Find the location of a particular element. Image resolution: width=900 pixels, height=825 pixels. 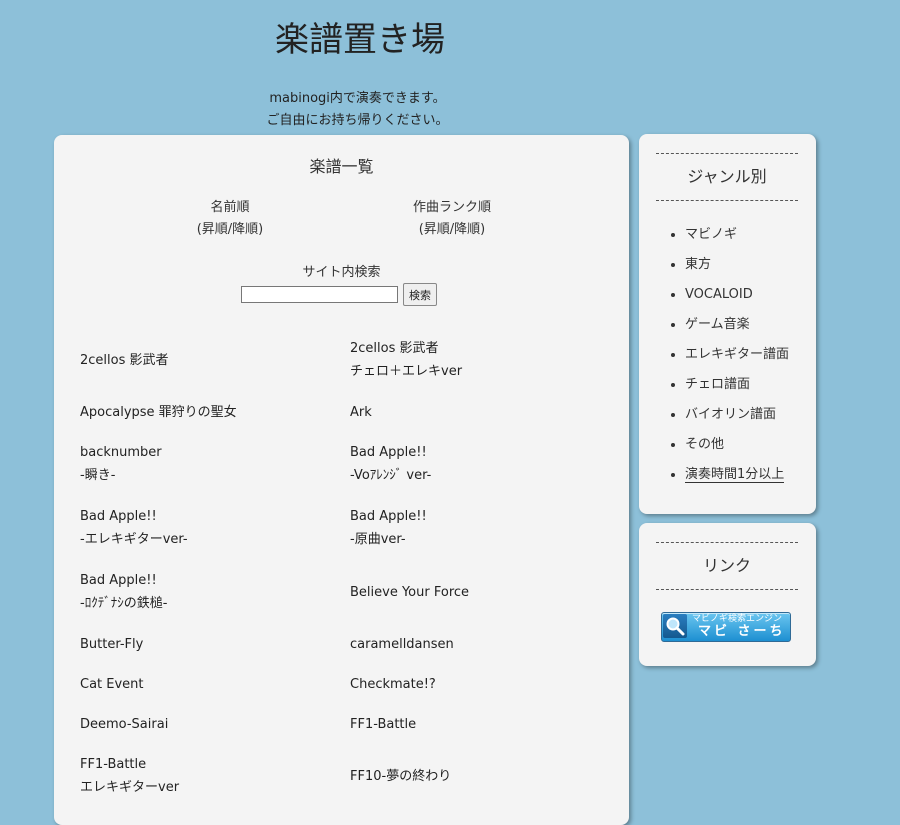

score-row: backnumber -瞬き- Bad Apple!! -Voｱﾚﾝｼﾞ ver- is located at coordinates (350, 464).